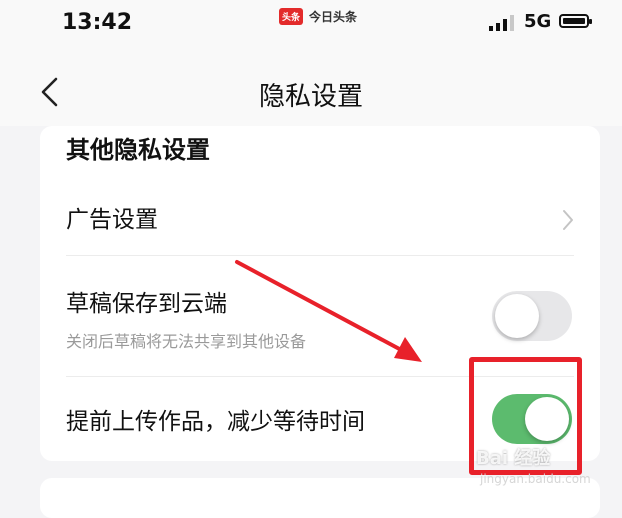 This screenshot has height=518, width=622. What do you see at coordinates (535, 479) in the screenshot?
I see `watermark-url: jingyan.baidu.com` at bounding box center [535, 479].